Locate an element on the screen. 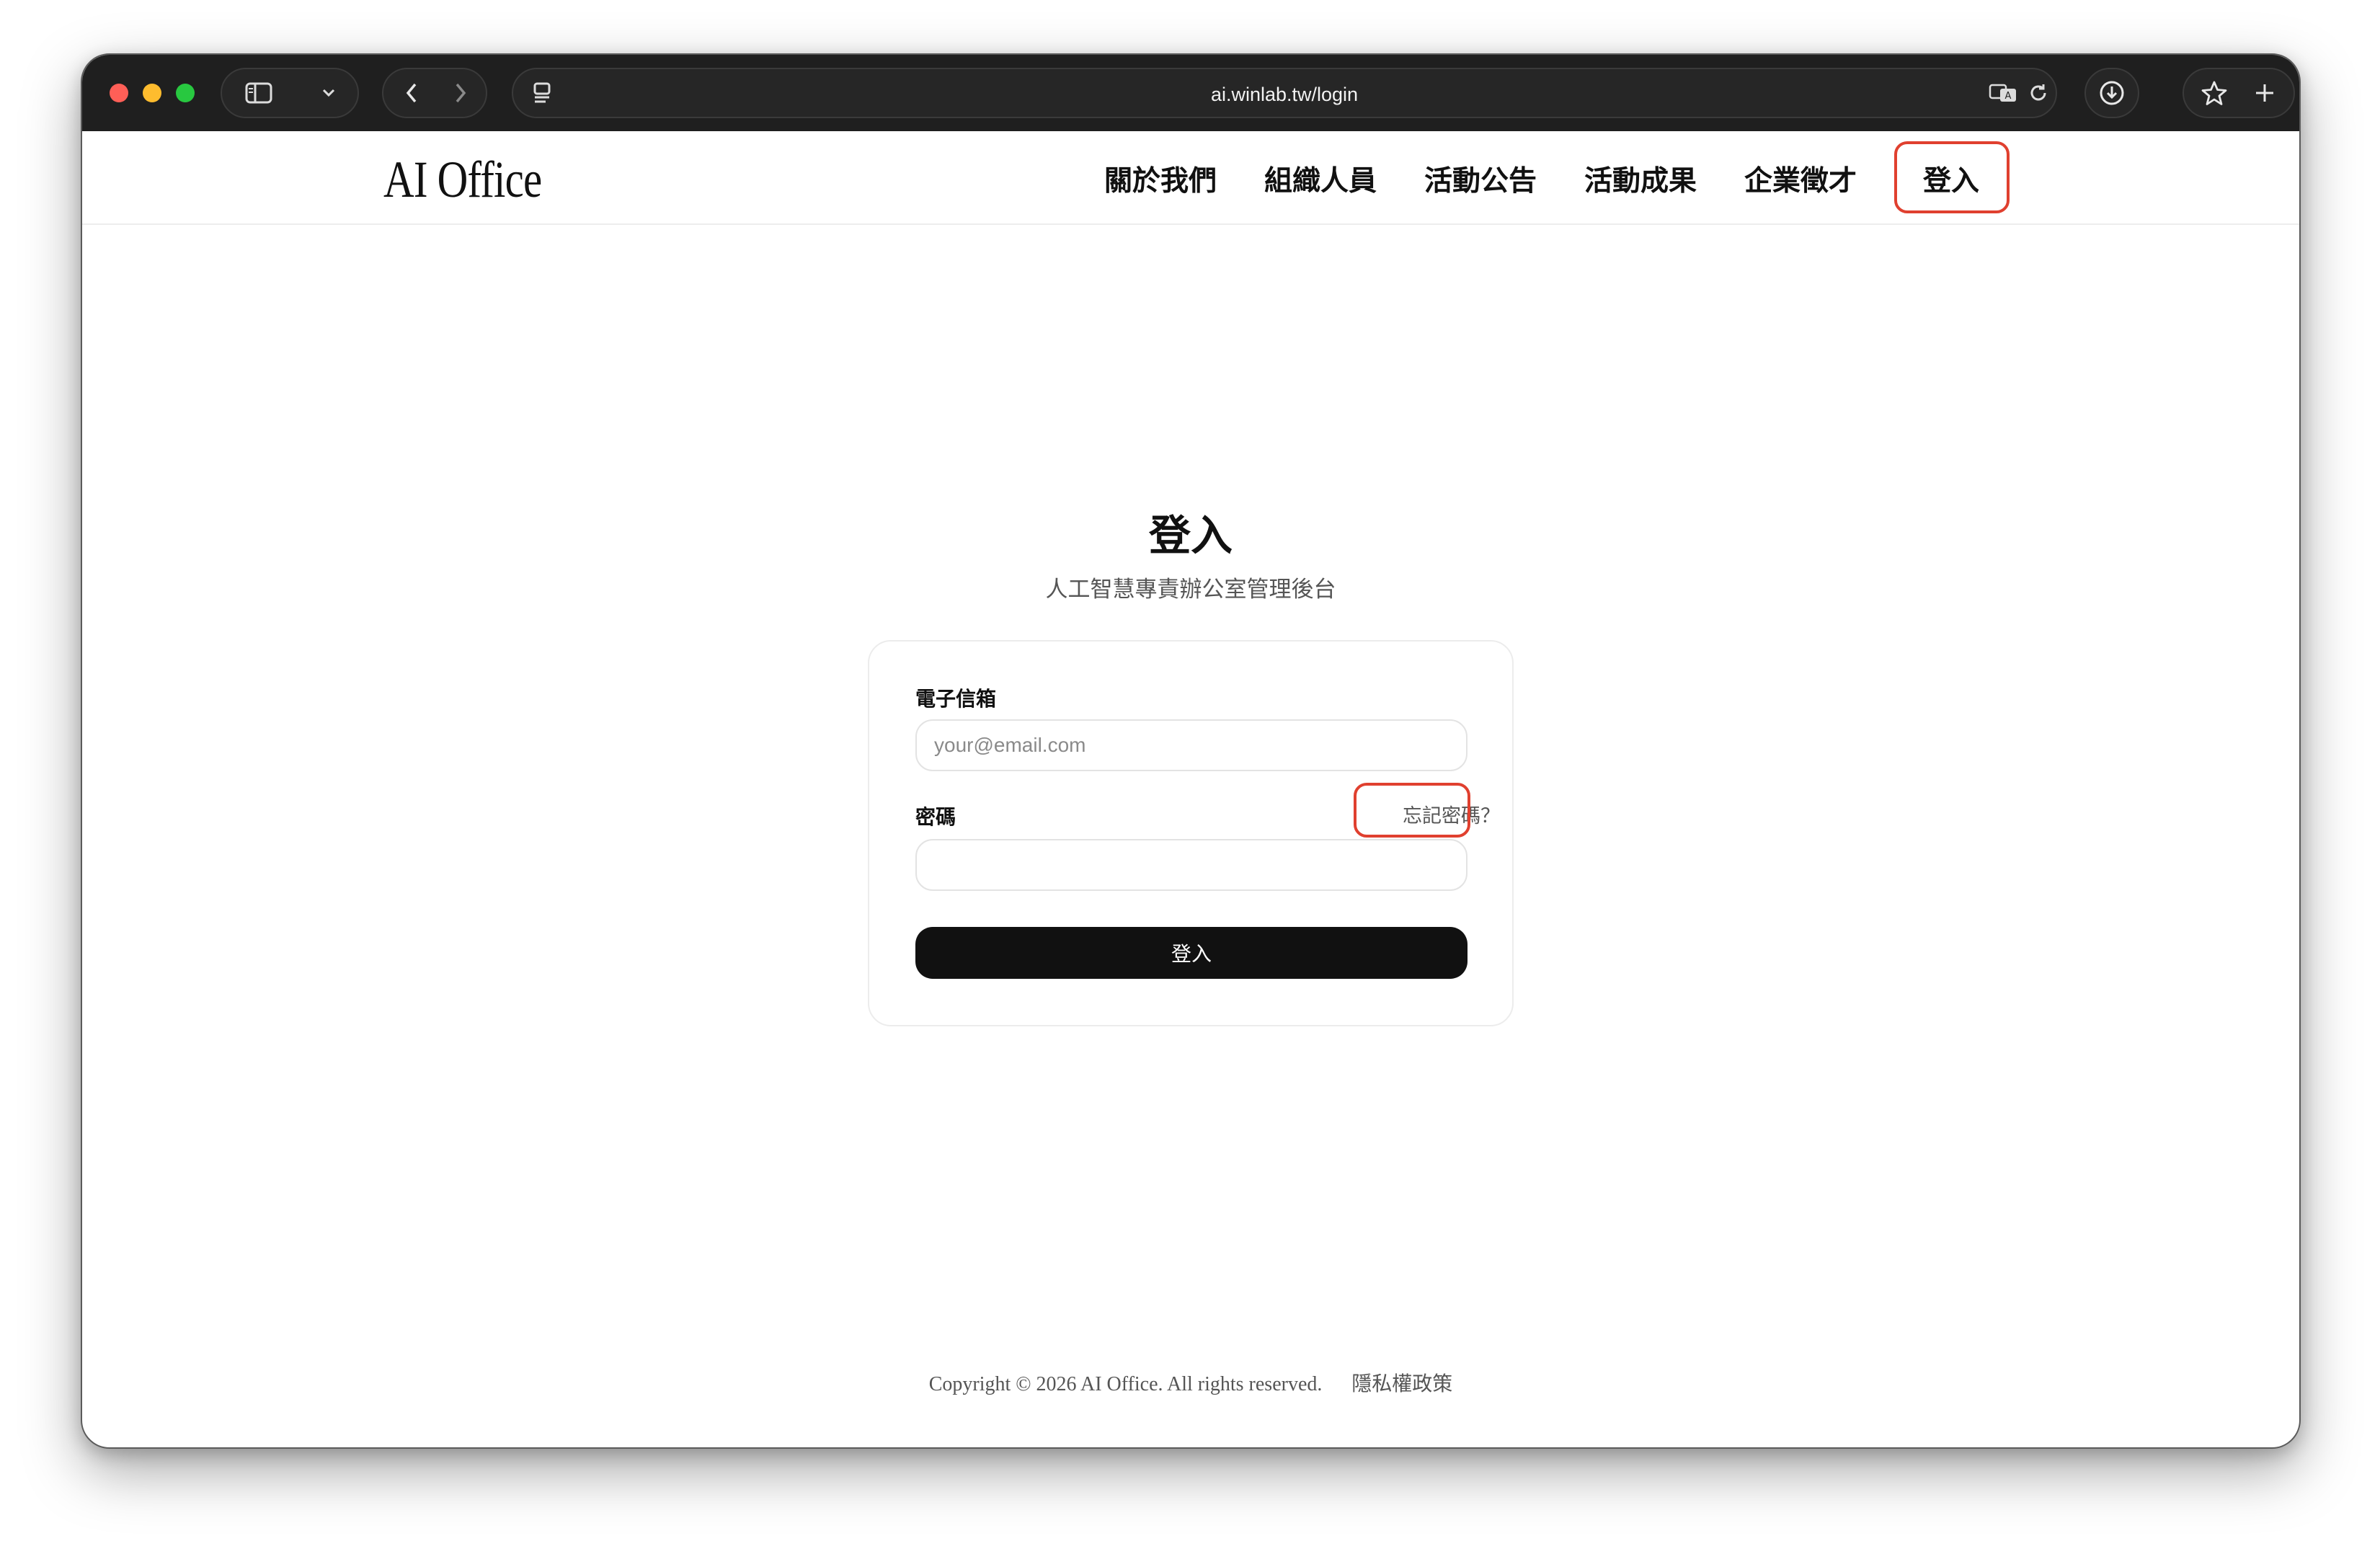 The image size is (2380, 1554). email-label: 電子信箱 is located at coordinates (956, 699).